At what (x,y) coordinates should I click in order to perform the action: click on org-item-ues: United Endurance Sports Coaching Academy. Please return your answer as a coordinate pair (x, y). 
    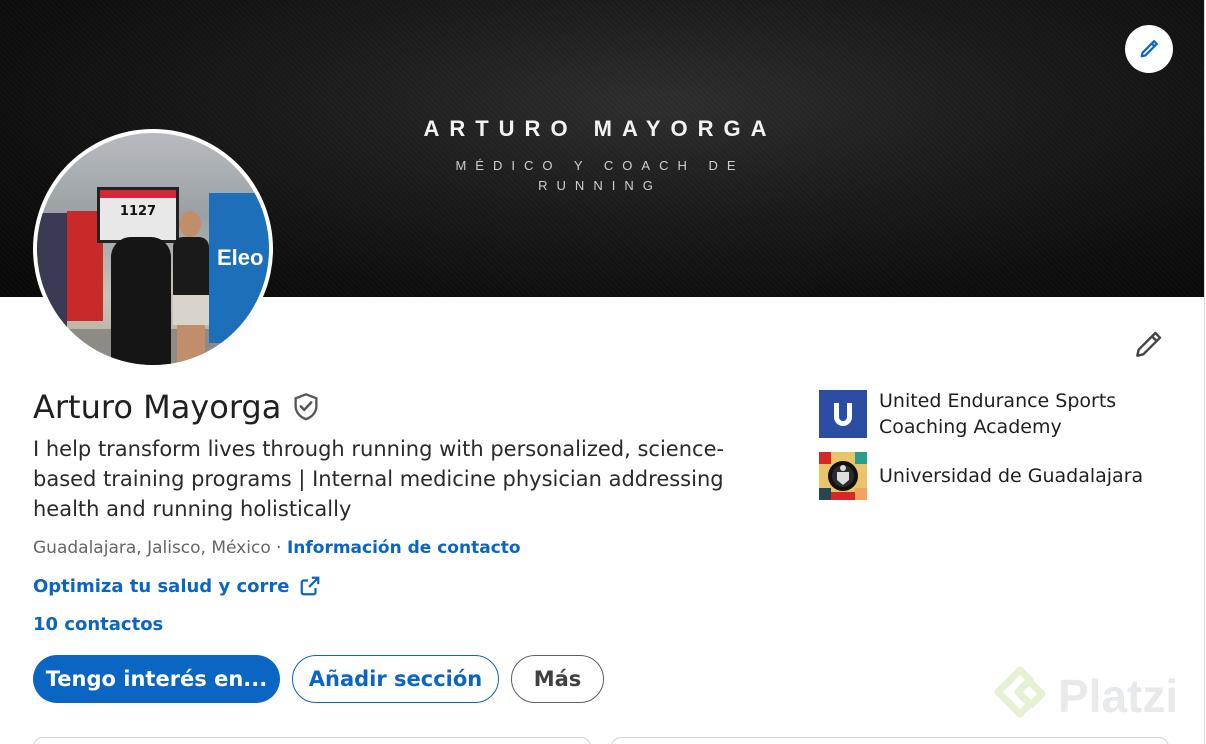
    Looking at the image, I should click on (989, 414).